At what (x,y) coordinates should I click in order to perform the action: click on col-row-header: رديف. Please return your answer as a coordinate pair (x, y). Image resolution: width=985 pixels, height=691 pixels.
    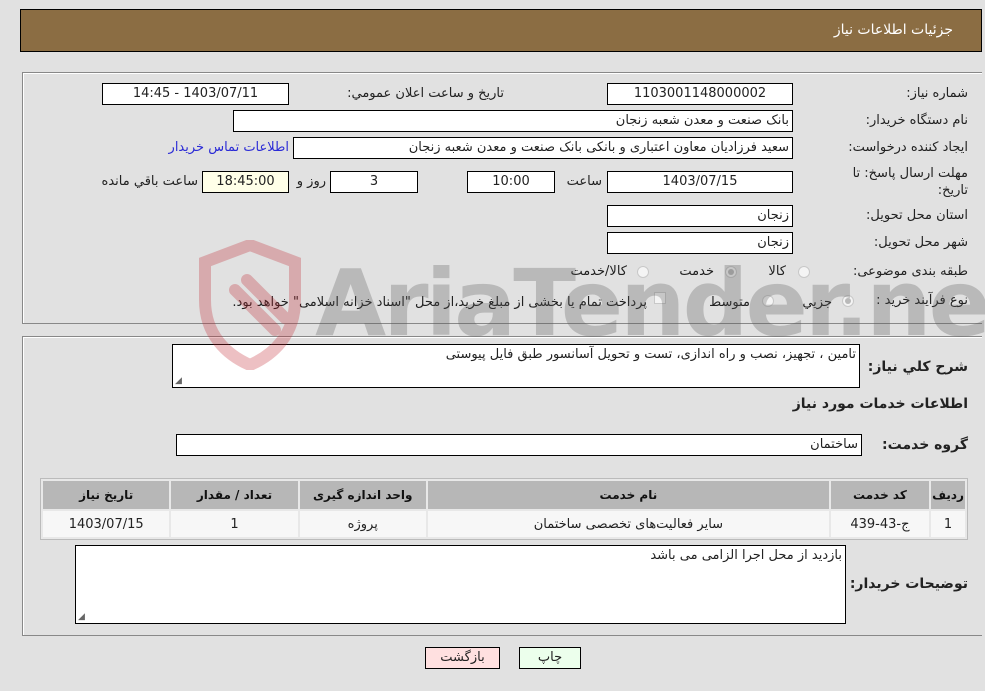
    Looking at the image, I should click on (948, 495).